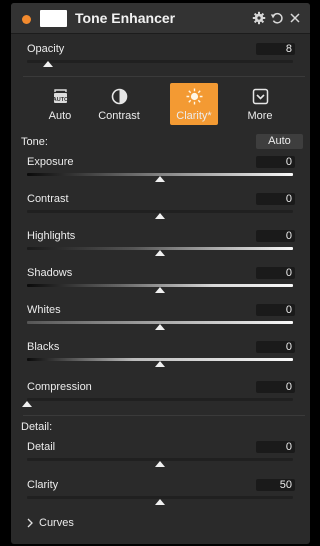 Image resolution: width=320 pixels, height=546 pixels. Describe the element at coordinates (59, 387) in the screenshot. I see `compression-label: Compression` at that location.